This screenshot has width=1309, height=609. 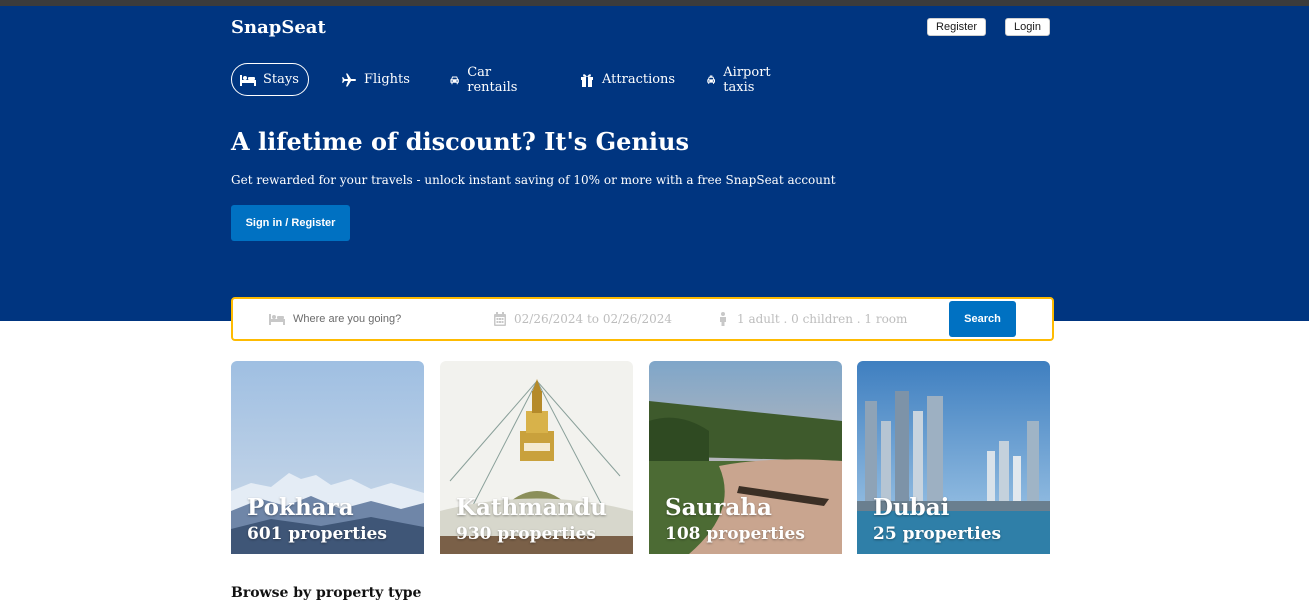 What do you see at coordinates (378, 319) in the screenshot?
I see `destination-input` at bounding box center [378, 319].